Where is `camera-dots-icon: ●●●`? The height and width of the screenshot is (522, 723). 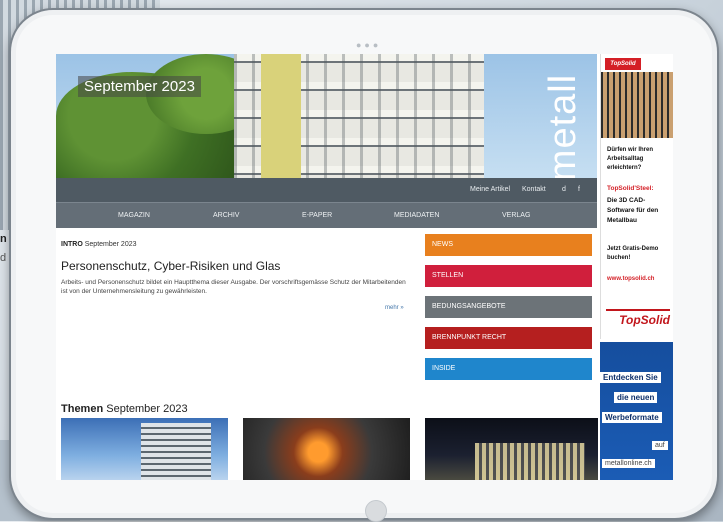 camera-dots-icon: ●●● is located at coordinates (369, 45).